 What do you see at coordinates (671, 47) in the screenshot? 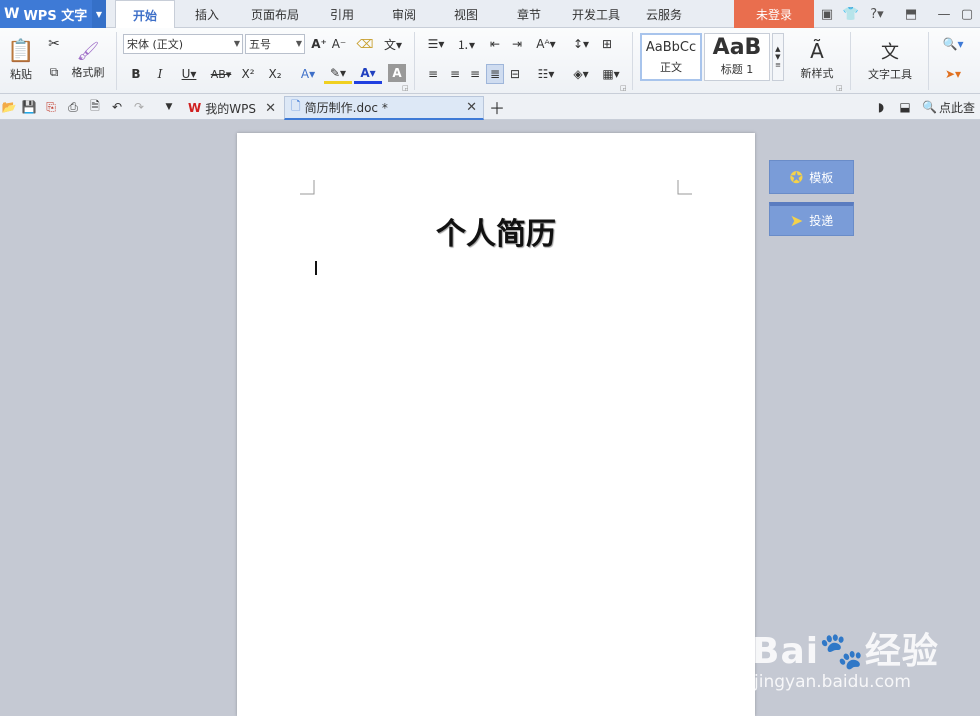
I see `style-preview: AaBbCc` at bounding box center [671, 47].